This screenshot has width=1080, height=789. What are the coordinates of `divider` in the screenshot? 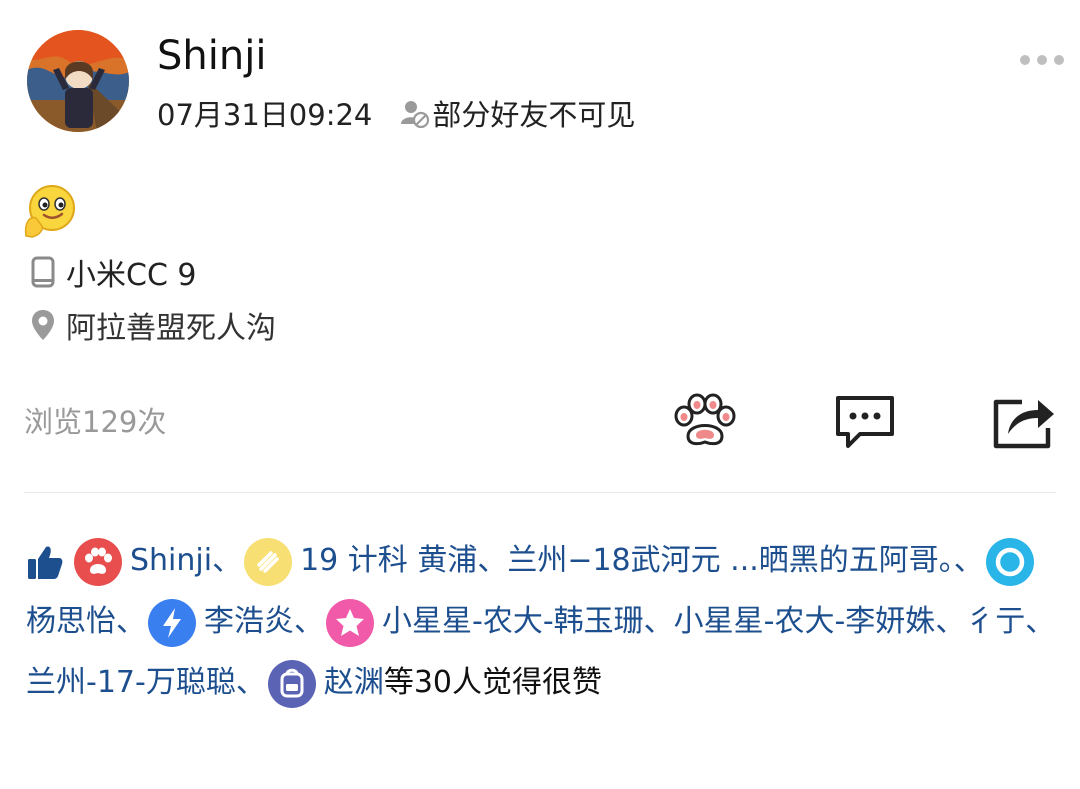 It's located at (540, 492).